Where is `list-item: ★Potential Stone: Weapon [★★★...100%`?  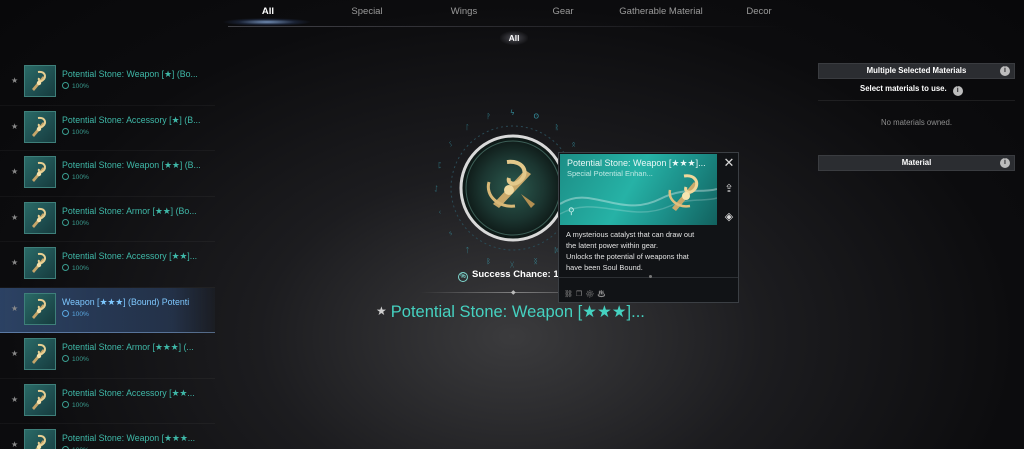 list-item: ★Potential Stone: Weapon [★★★...100% is located at coordinates (107, 436).